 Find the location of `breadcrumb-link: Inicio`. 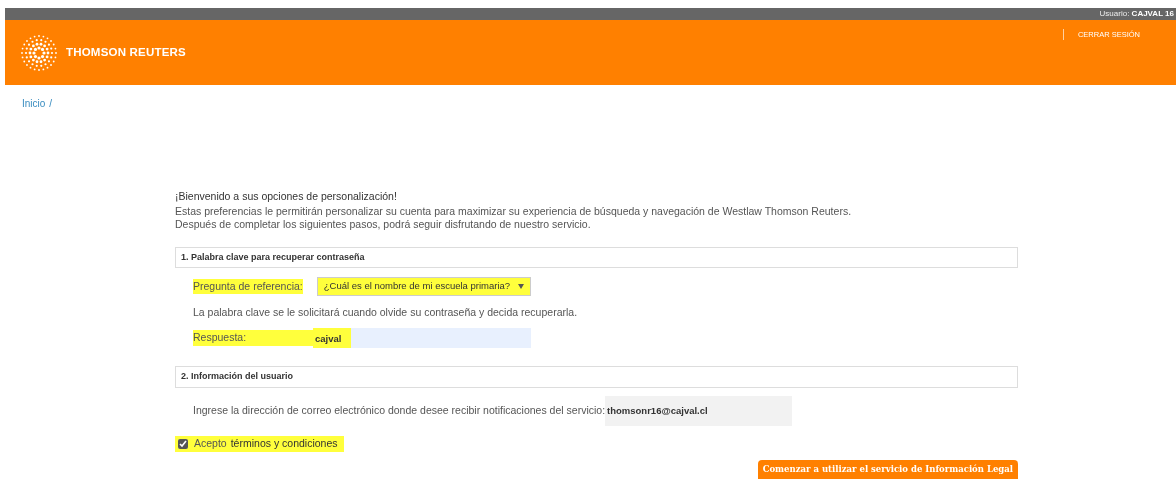

breadcrumb-link: Inicio is located at coordinates (34, 103).